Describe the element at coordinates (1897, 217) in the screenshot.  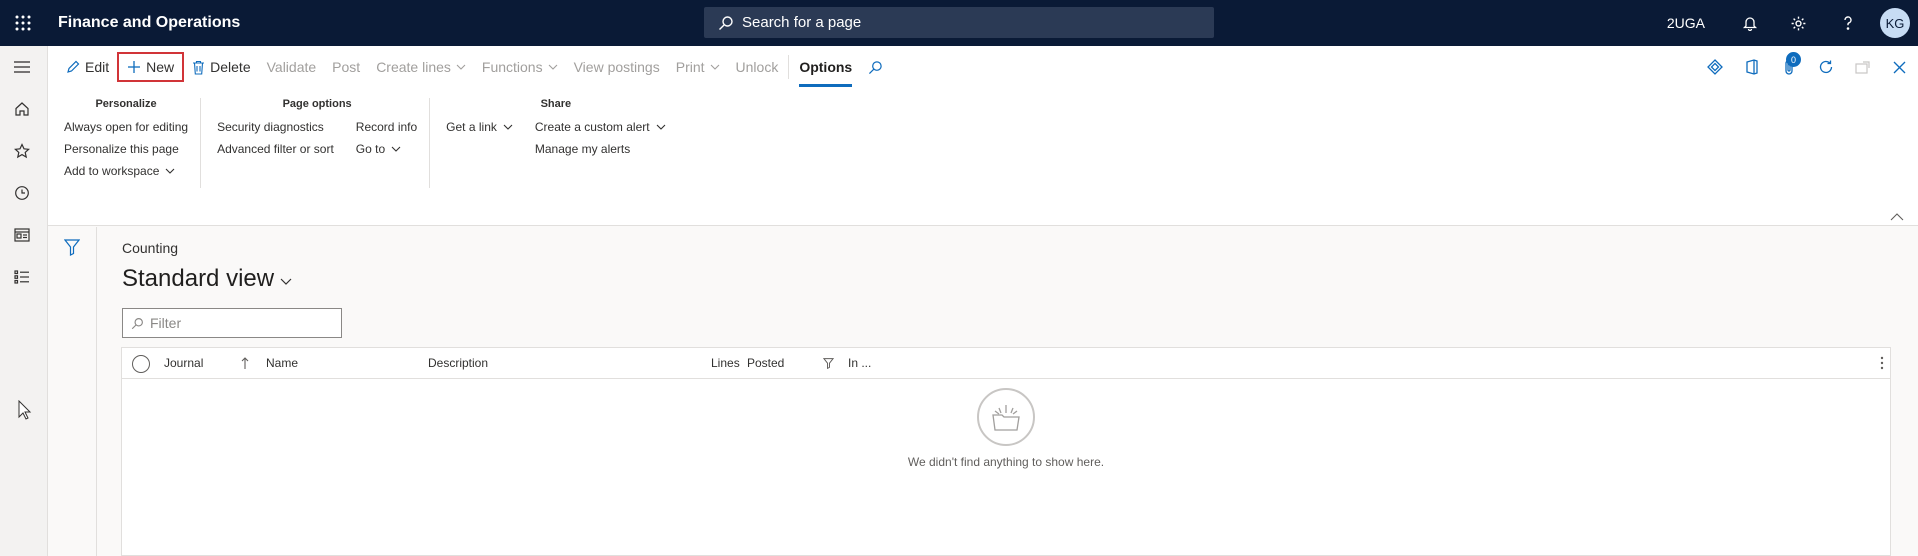
I see `collapse-ribbon-chevron-up-icon` at that location.